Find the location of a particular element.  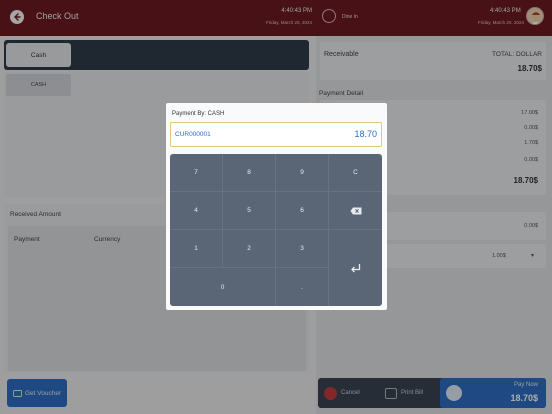

key-1: 1 is located at coordinates (196, 249).